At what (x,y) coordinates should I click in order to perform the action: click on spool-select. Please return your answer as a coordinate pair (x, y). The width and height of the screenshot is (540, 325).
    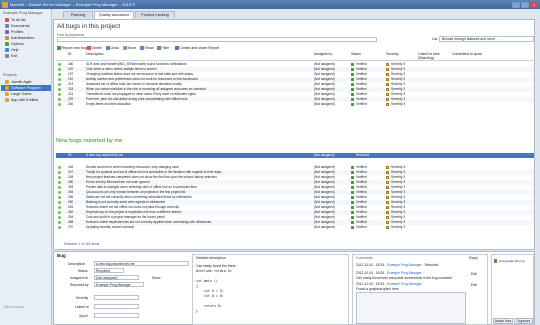
    Looking at the image, I should click on (116, 315).